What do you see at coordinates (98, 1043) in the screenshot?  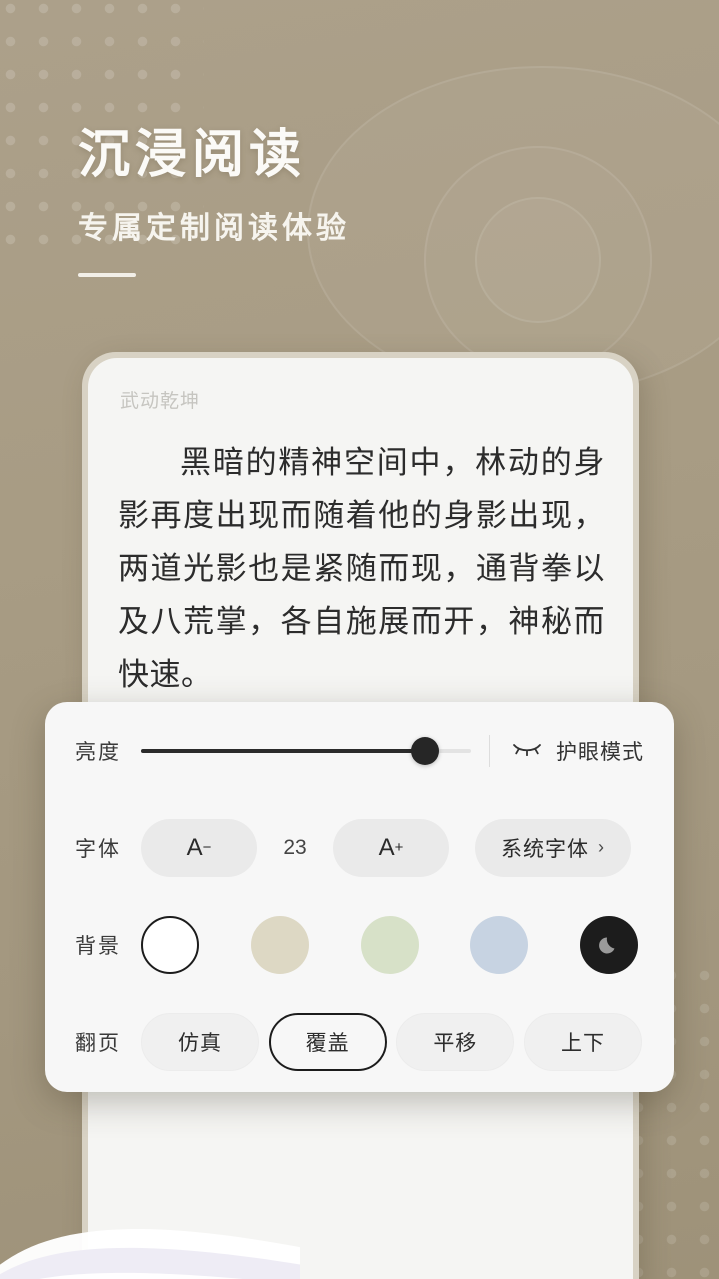 I see `page-turn-label: 翻页` at bounding box center [98, 1043].